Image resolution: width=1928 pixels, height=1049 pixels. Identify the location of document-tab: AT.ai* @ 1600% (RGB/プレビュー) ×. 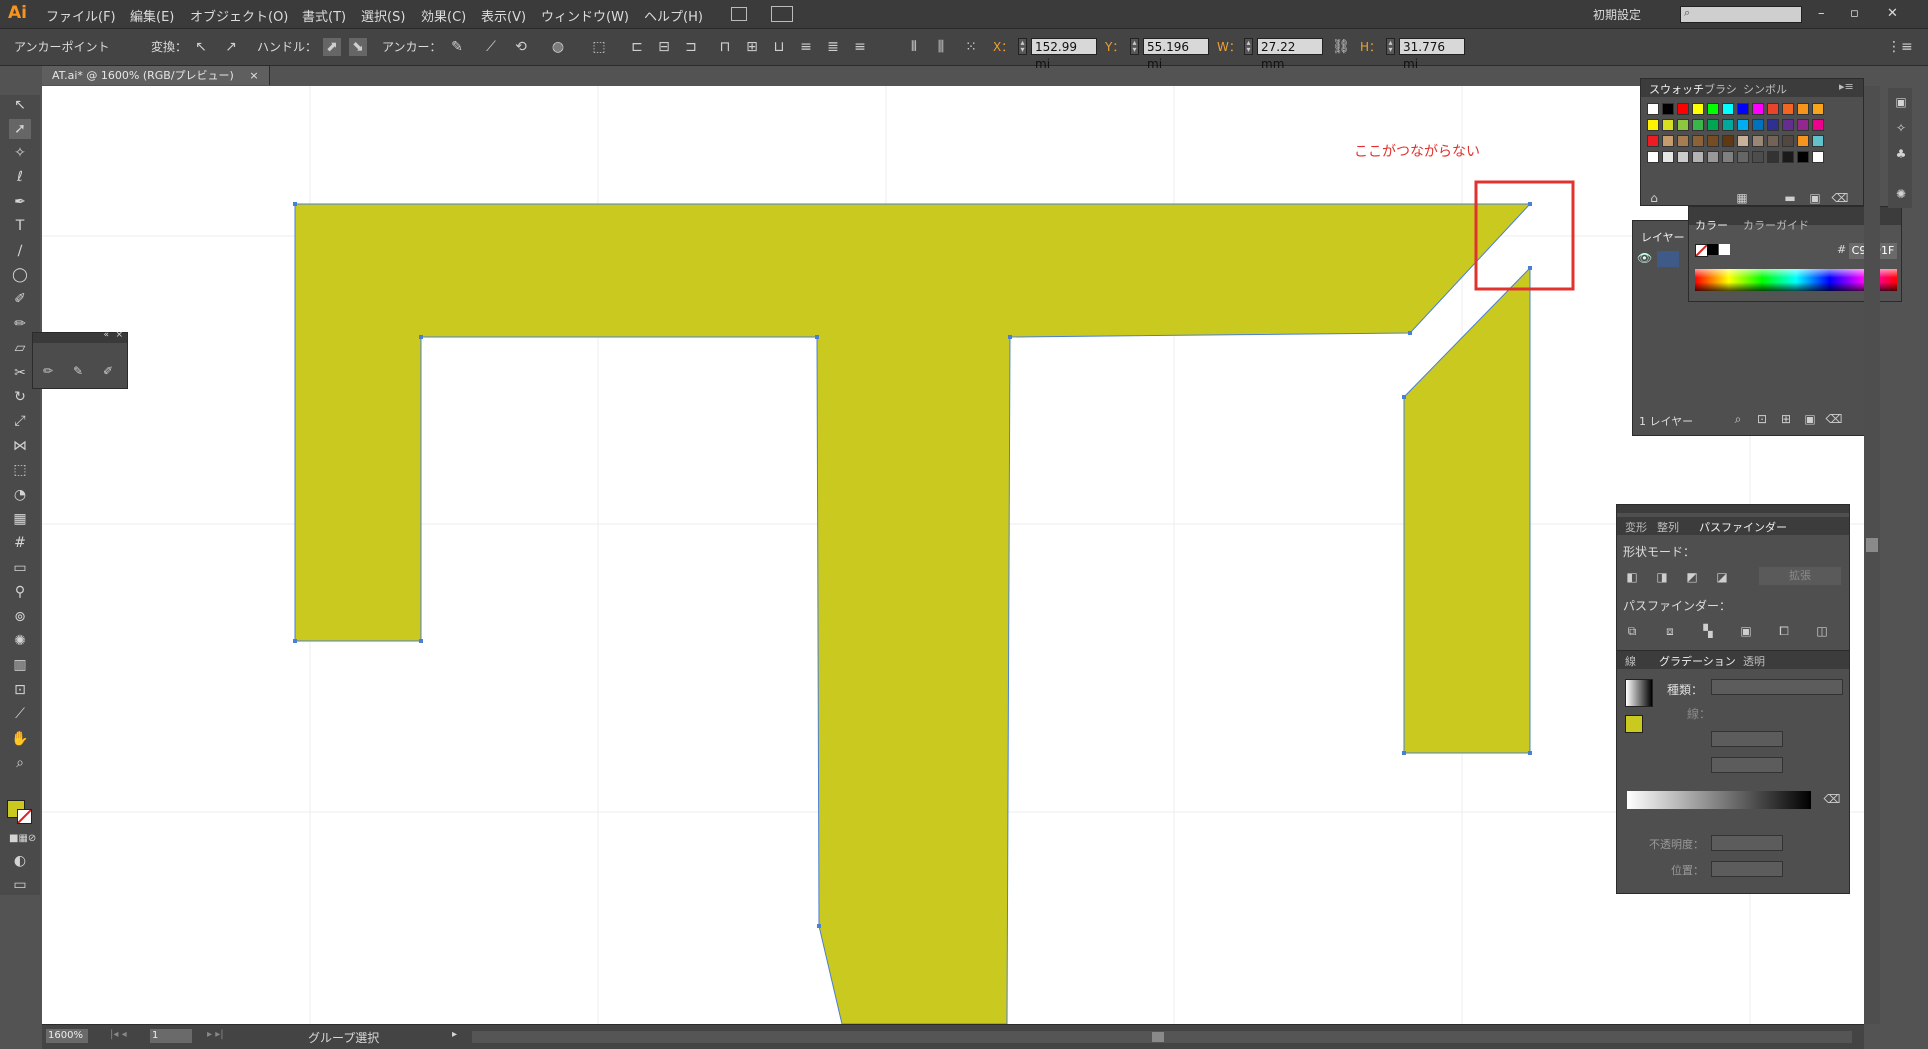
(156, 75).